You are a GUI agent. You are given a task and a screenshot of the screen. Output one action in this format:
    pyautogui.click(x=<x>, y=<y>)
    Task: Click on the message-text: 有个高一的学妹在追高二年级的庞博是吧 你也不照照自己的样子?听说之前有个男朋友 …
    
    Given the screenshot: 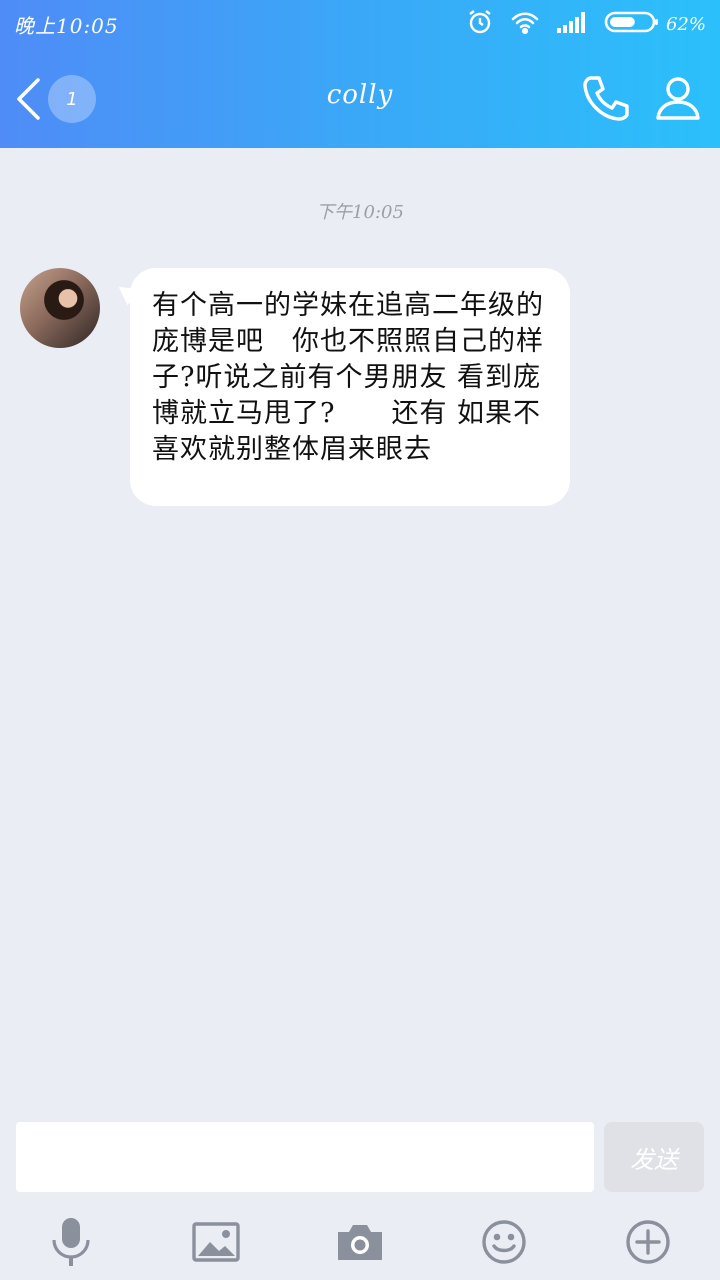 What is the action you would take?
    pyautogui.click(x=348, y=377)
    